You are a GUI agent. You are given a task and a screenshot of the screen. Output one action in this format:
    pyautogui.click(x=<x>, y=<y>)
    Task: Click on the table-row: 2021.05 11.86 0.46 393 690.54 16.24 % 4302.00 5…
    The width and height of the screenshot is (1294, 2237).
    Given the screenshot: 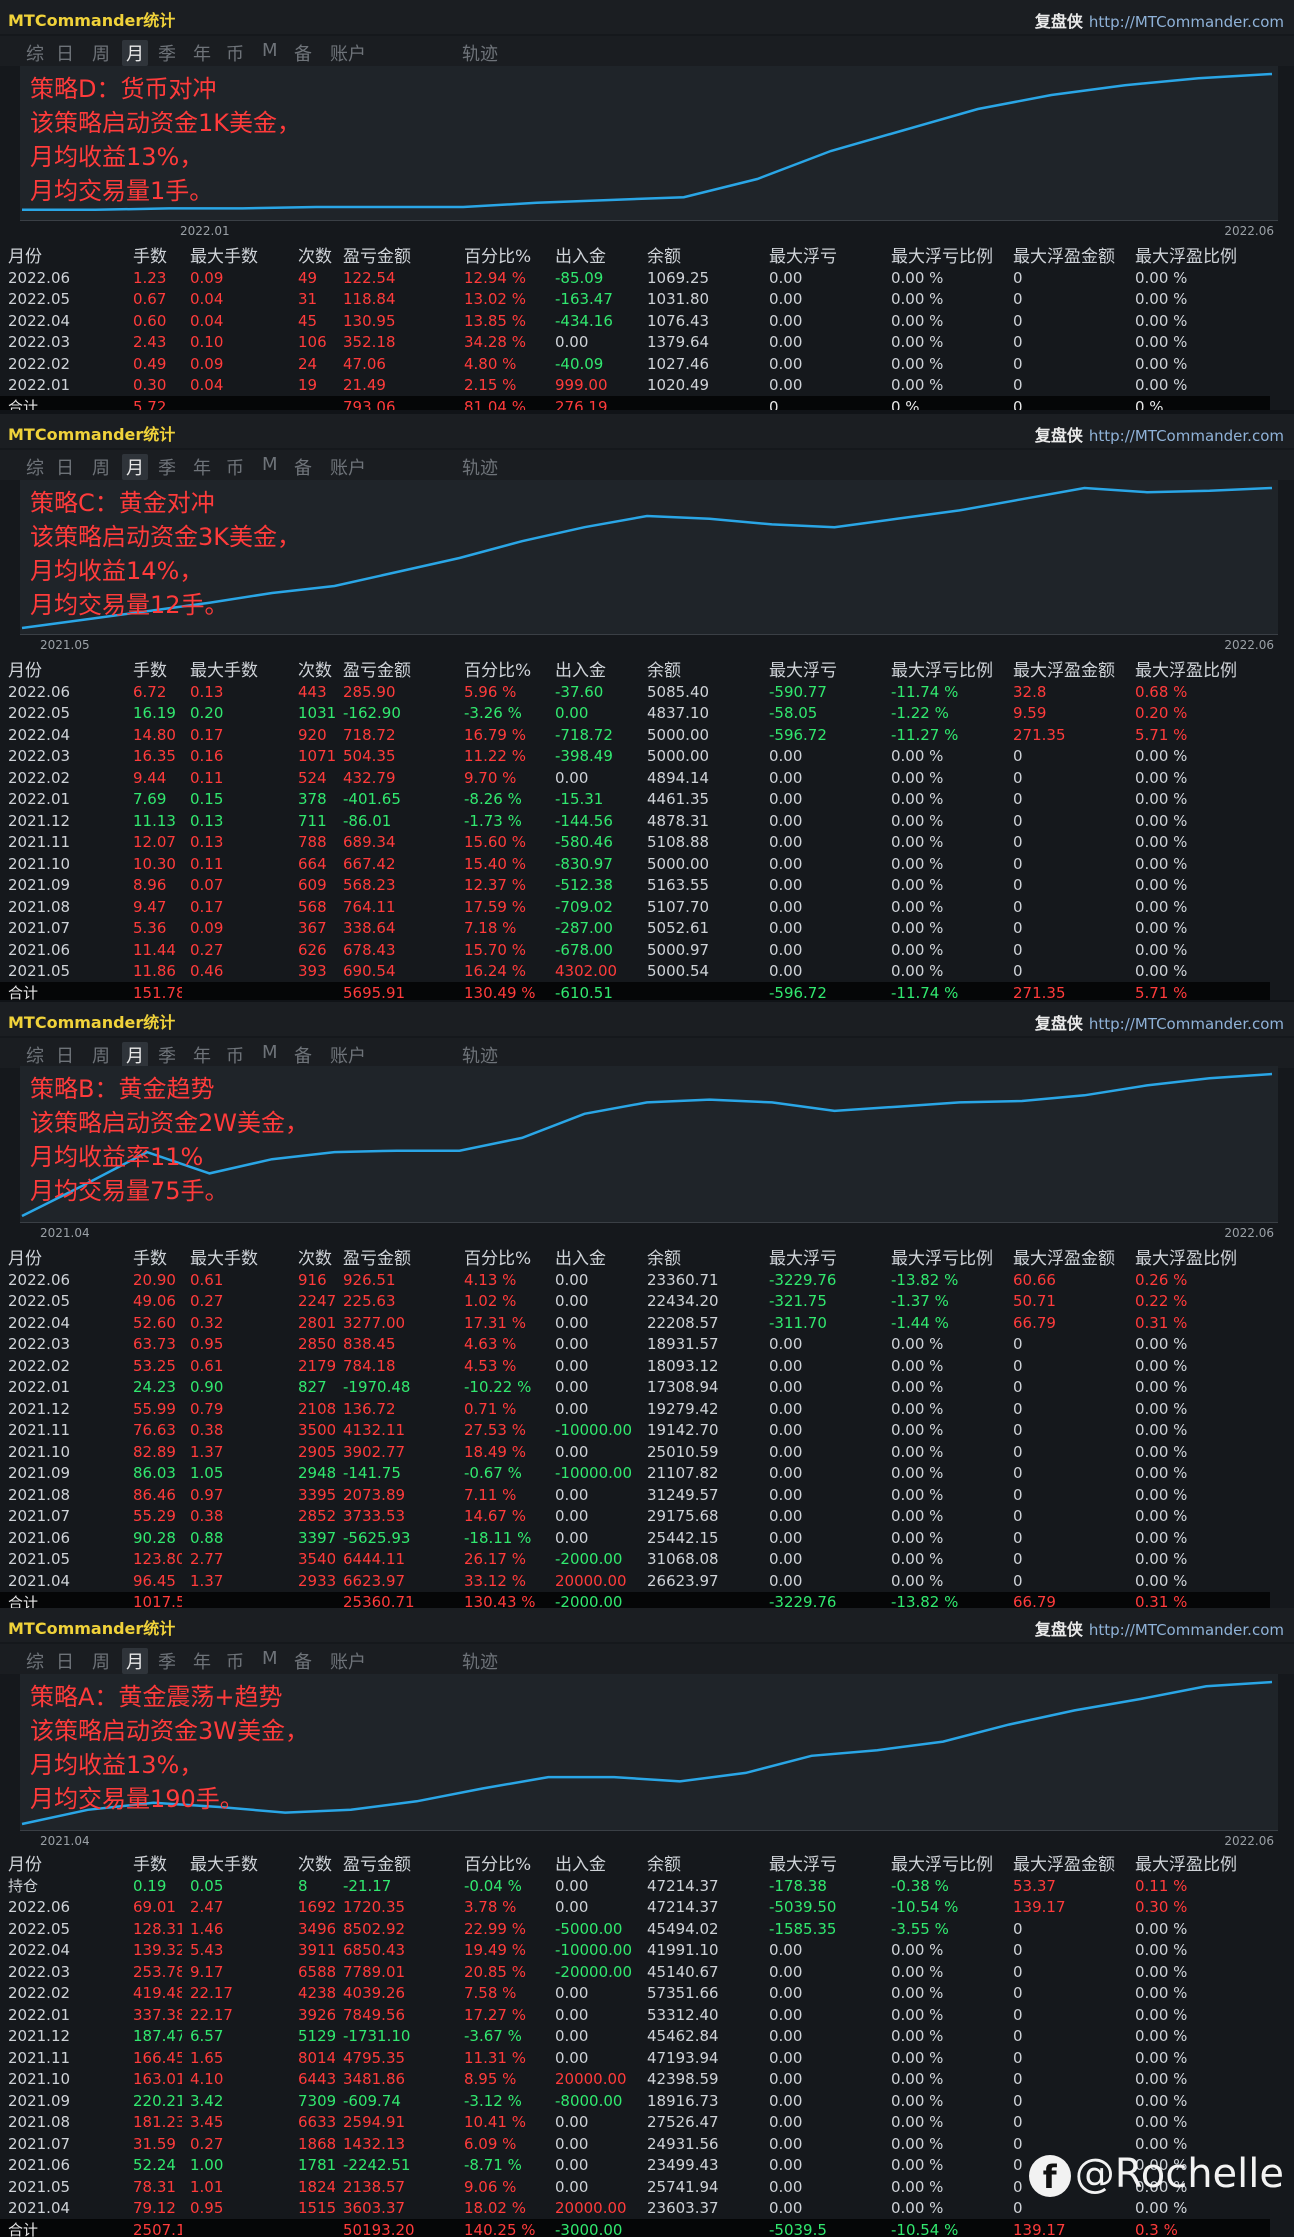 What is the action you would take?
    pyautogui.click(x=635, y=972)
    